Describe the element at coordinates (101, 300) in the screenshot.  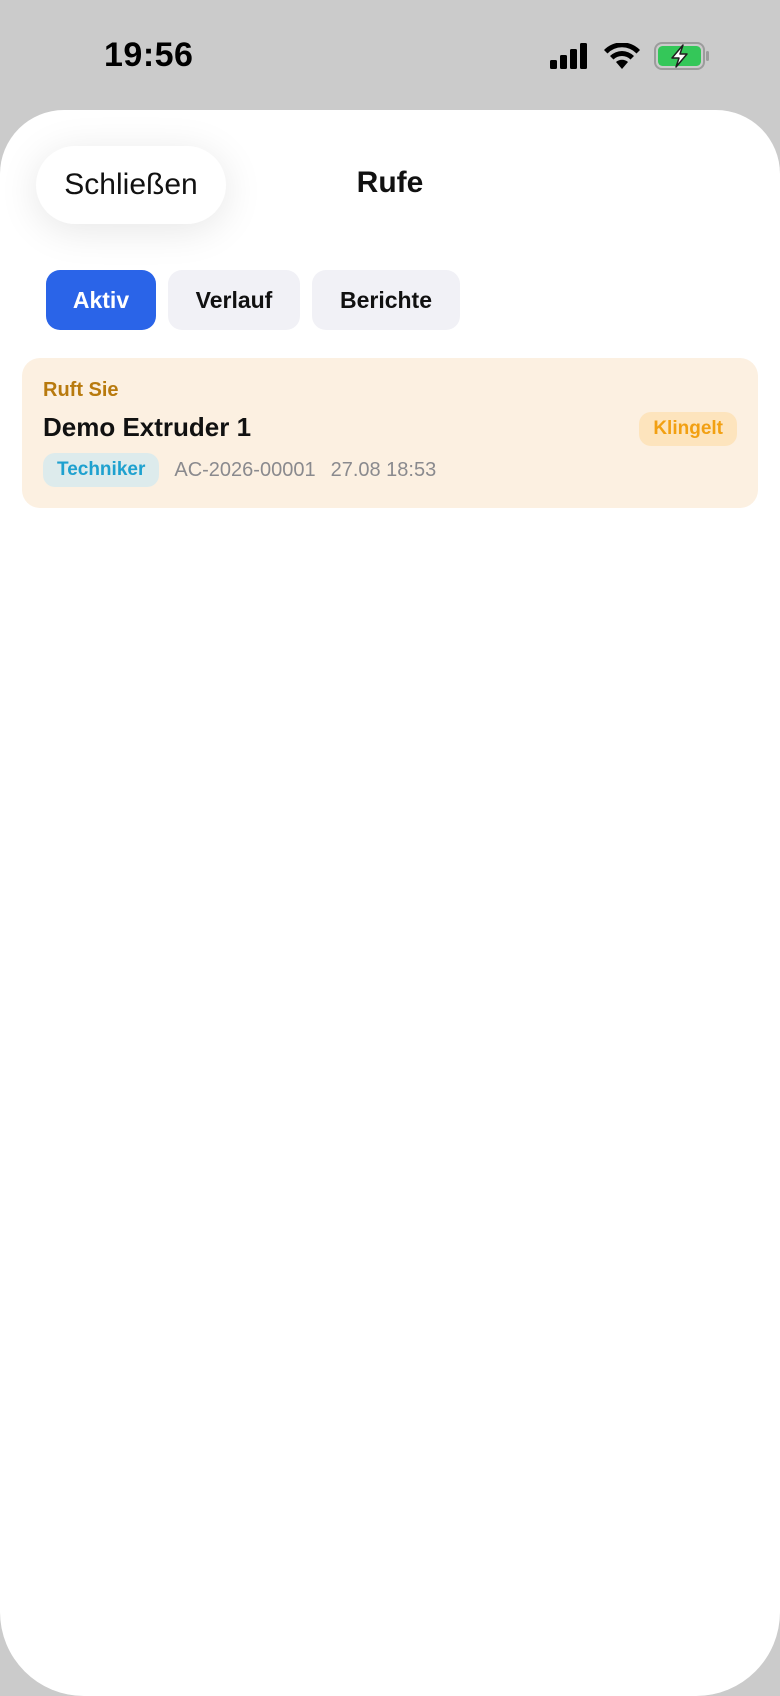
I see `tab-aktiv: Aktiv` at that location.